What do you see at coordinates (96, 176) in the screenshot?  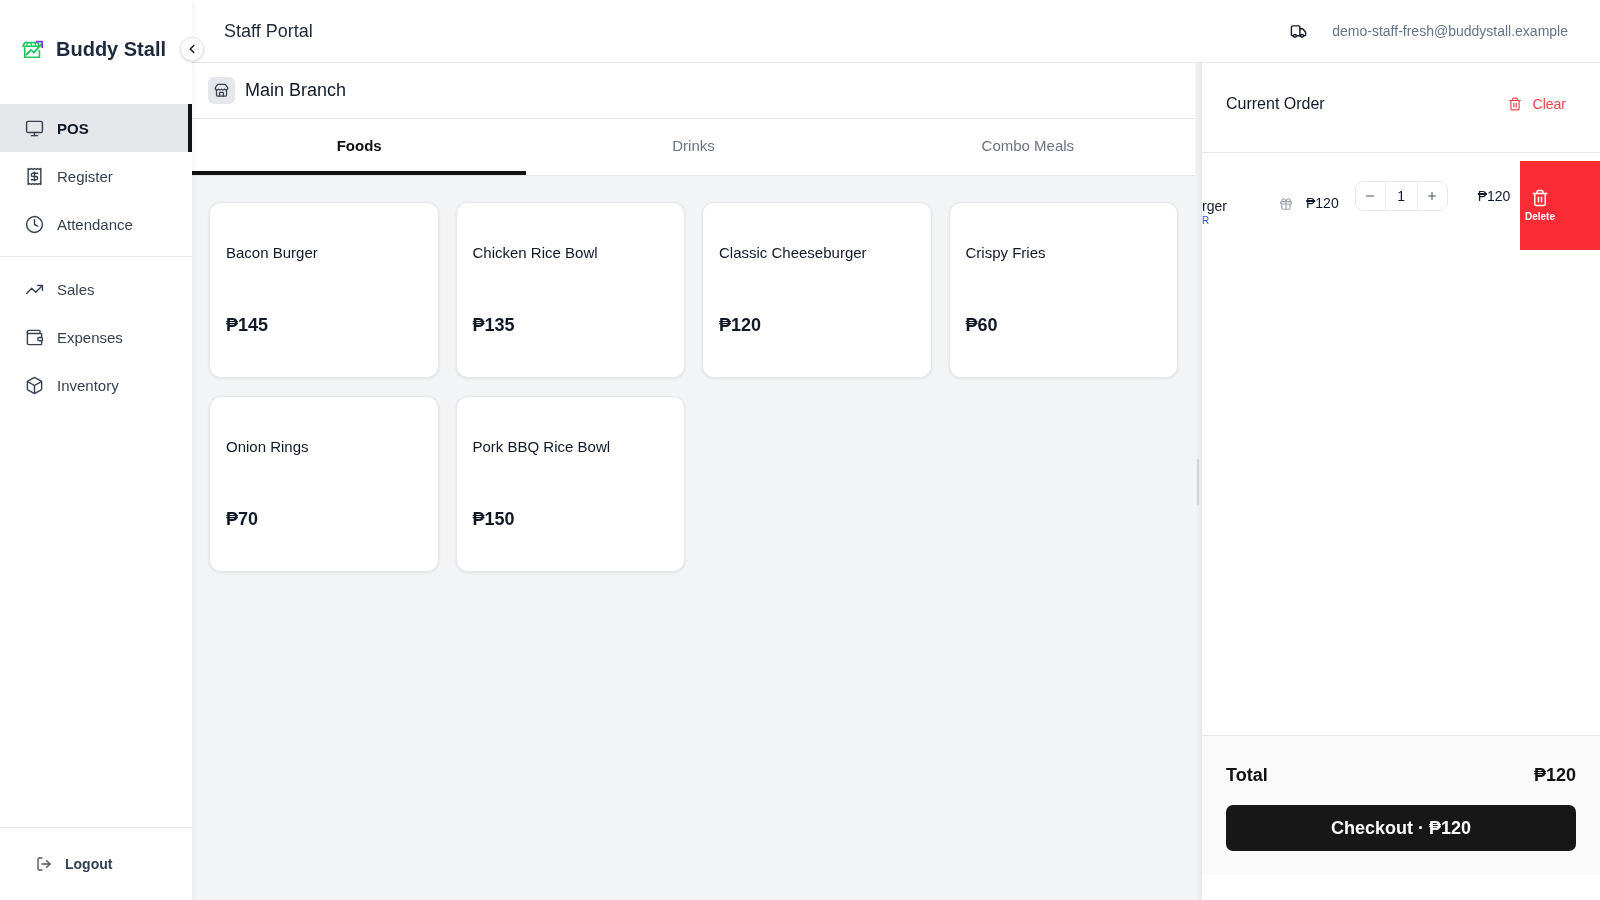 I see `nav-item: Register` at bounding box center [96, 176].